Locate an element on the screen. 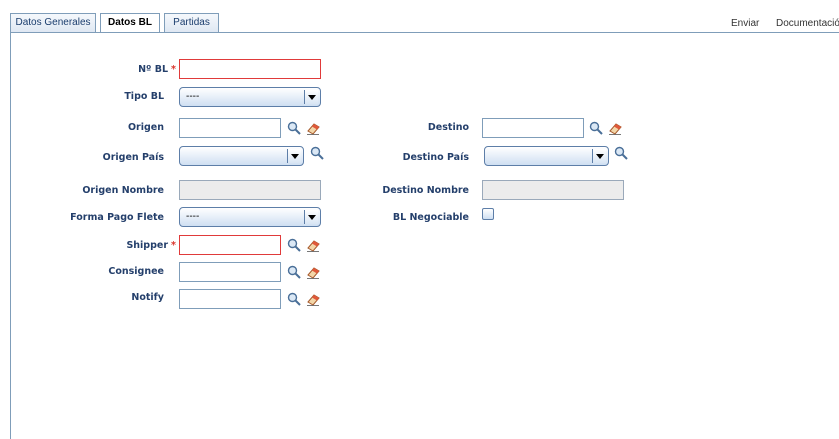 The width and height of the screenshot is (839, 439). tab-partidas: Partidas is located at coordinates (191, 22).